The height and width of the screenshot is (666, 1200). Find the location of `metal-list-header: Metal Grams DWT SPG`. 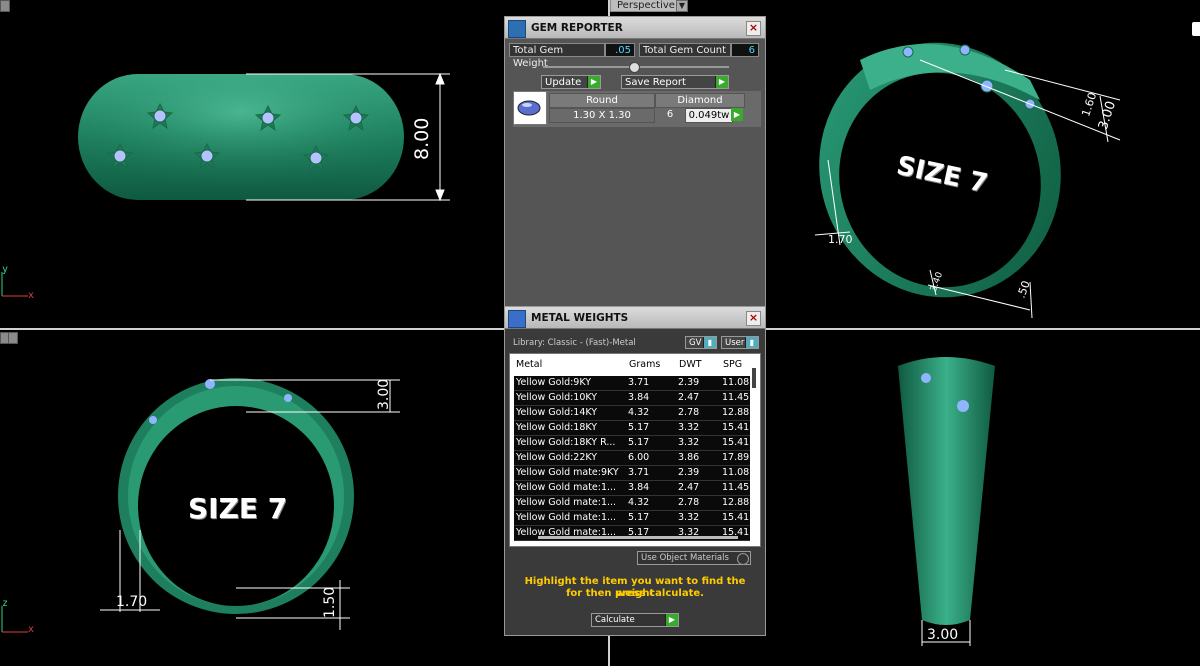

metal-list-header: Metal Grams DWT SPG is located at coordinates (635, 365).